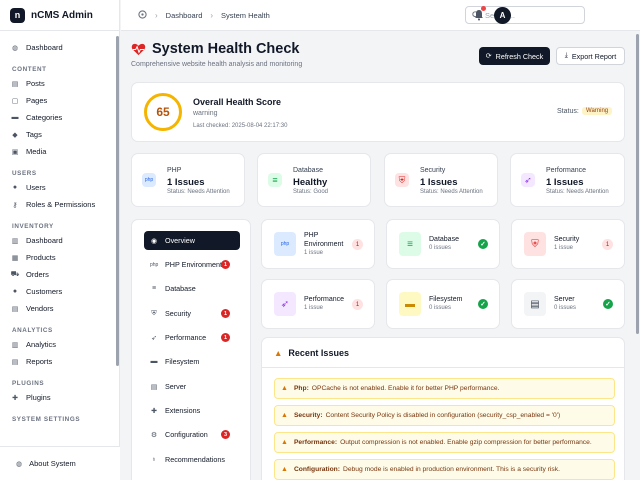 This screenshot has height=480, width=640. What do you see at coordinates (318, 353) in the screenshot?
I see `recent-issues-title: Recent Issues` at bounding box center [318, 353].